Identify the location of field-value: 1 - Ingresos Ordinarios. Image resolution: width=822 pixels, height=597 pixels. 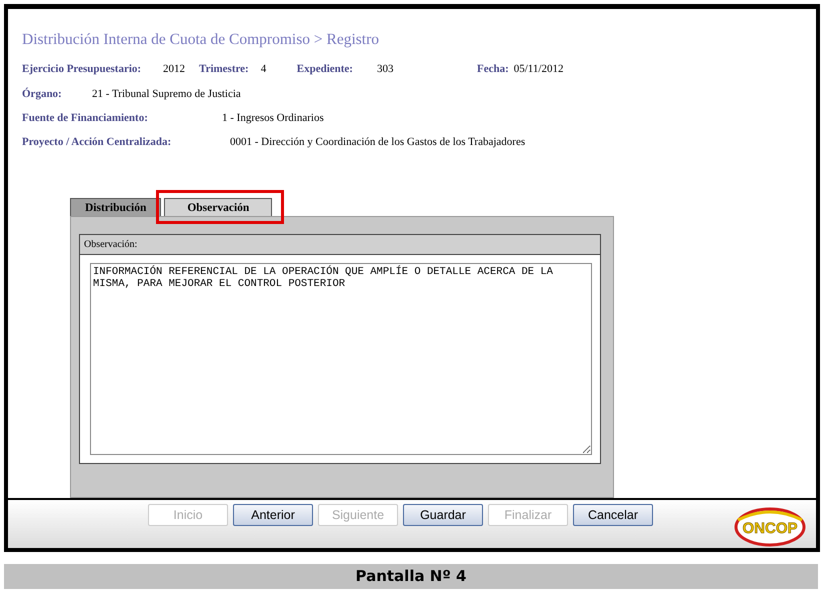
(273, 118).